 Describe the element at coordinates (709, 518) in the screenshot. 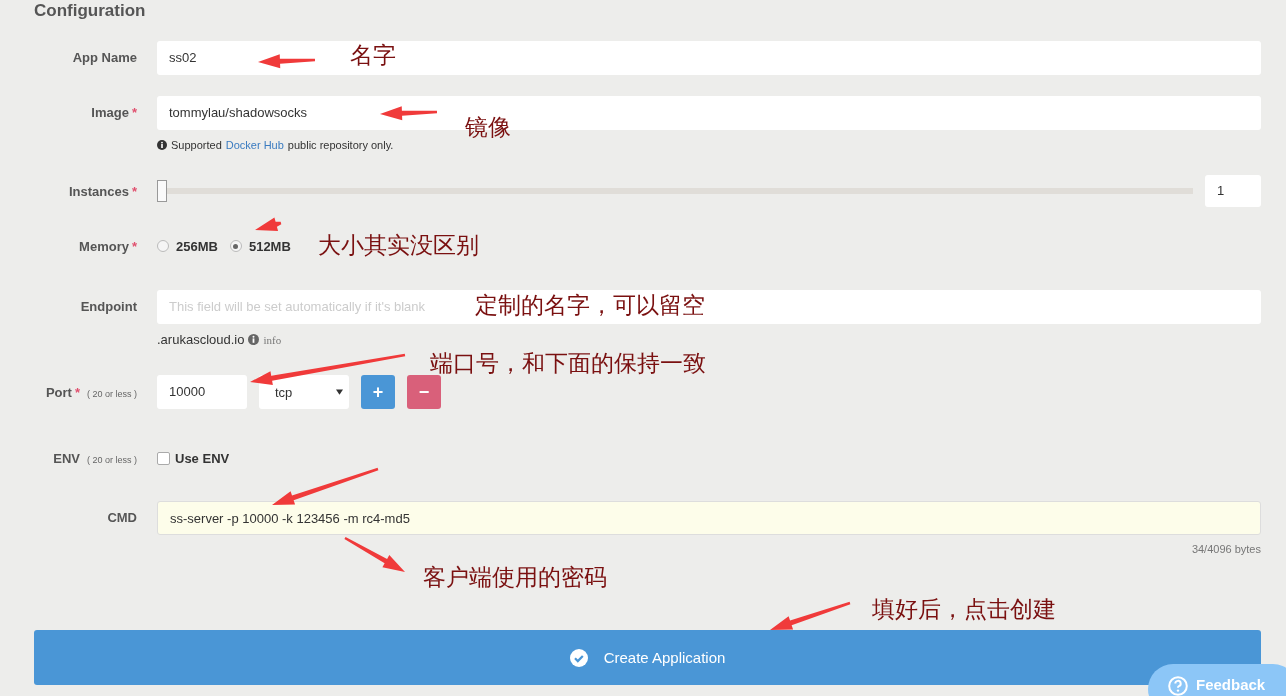

I see `cmd-textarea: ss-server -p 10000 -k 123456 -m rc4-md5` at that location.